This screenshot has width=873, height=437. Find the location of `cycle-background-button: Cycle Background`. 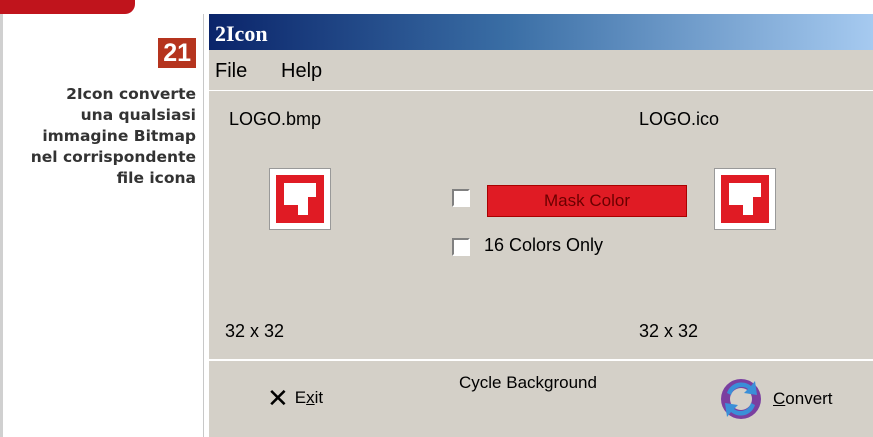

cycle-background-button: Cycle Background is located at coordinates (528, 383).